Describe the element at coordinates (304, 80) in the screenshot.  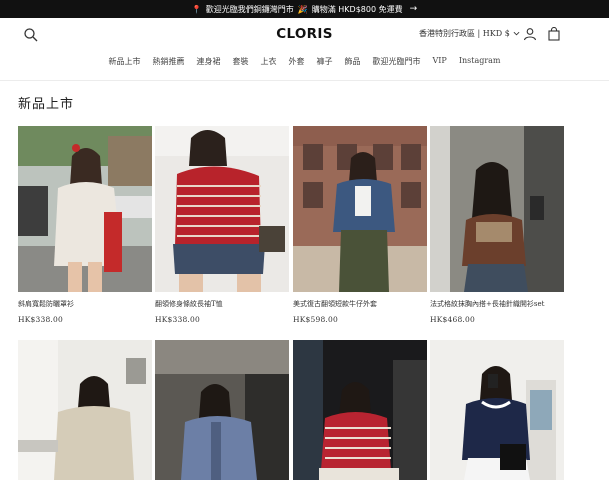
I see `header-divider` at that location.